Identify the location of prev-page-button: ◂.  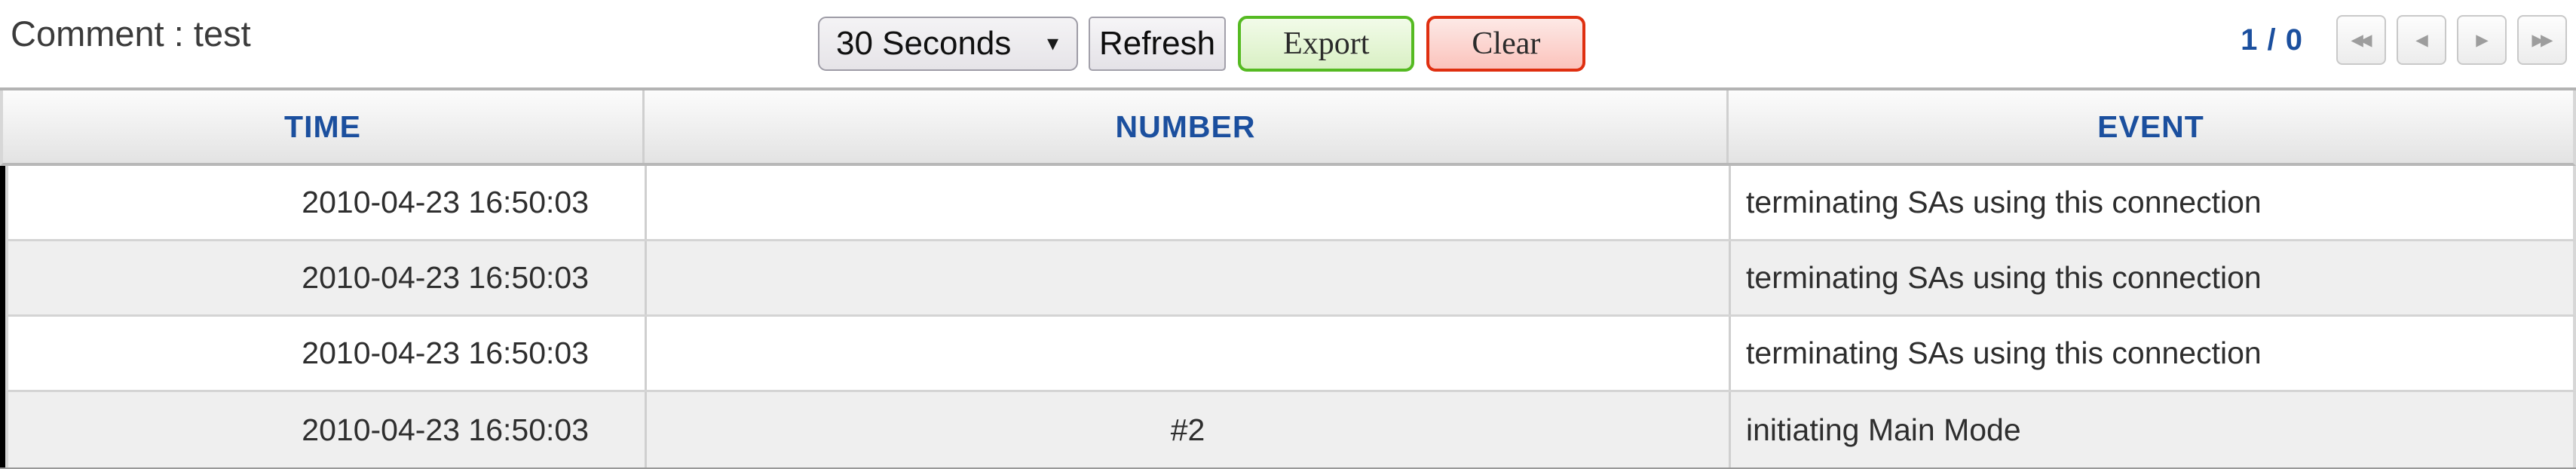
(2421, 40).